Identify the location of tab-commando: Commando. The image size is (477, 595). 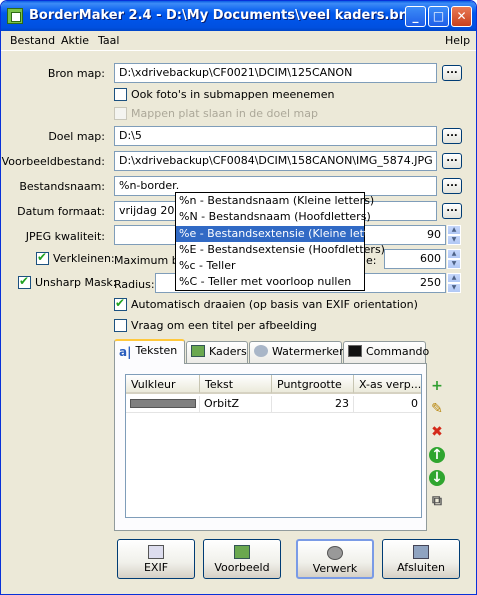
(386, 352).